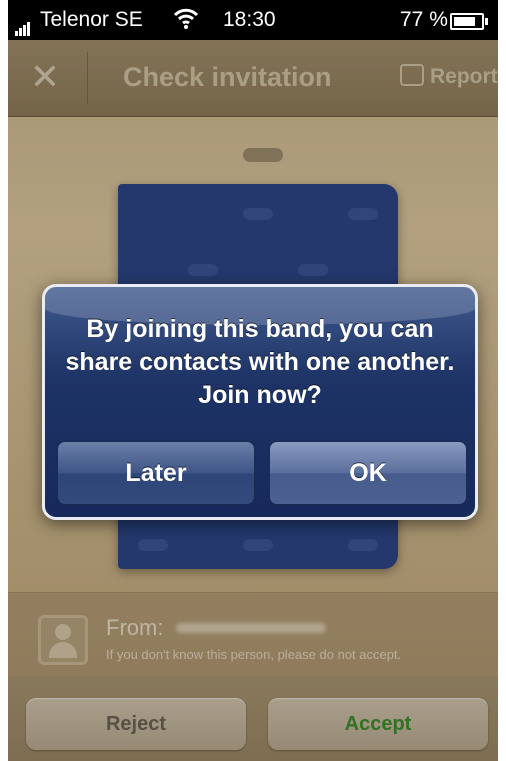  I want to click on wifi-icon, so click(186, 21).